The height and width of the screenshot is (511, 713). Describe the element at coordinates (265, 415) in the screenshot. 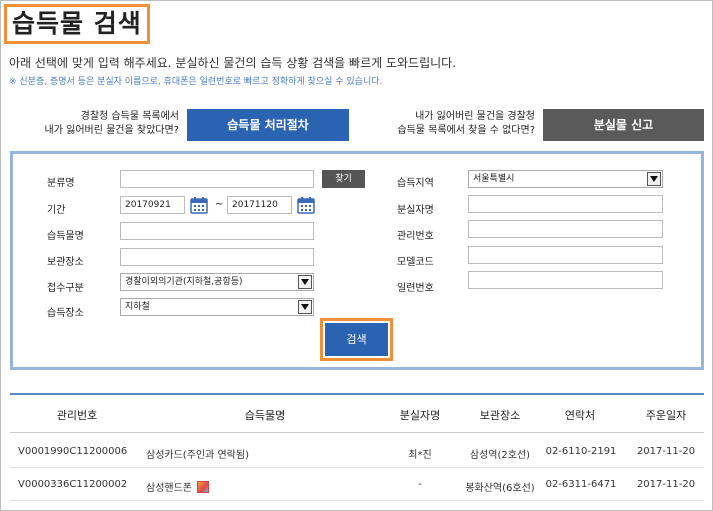

I see `header-item-name: 습득물명` at that location.